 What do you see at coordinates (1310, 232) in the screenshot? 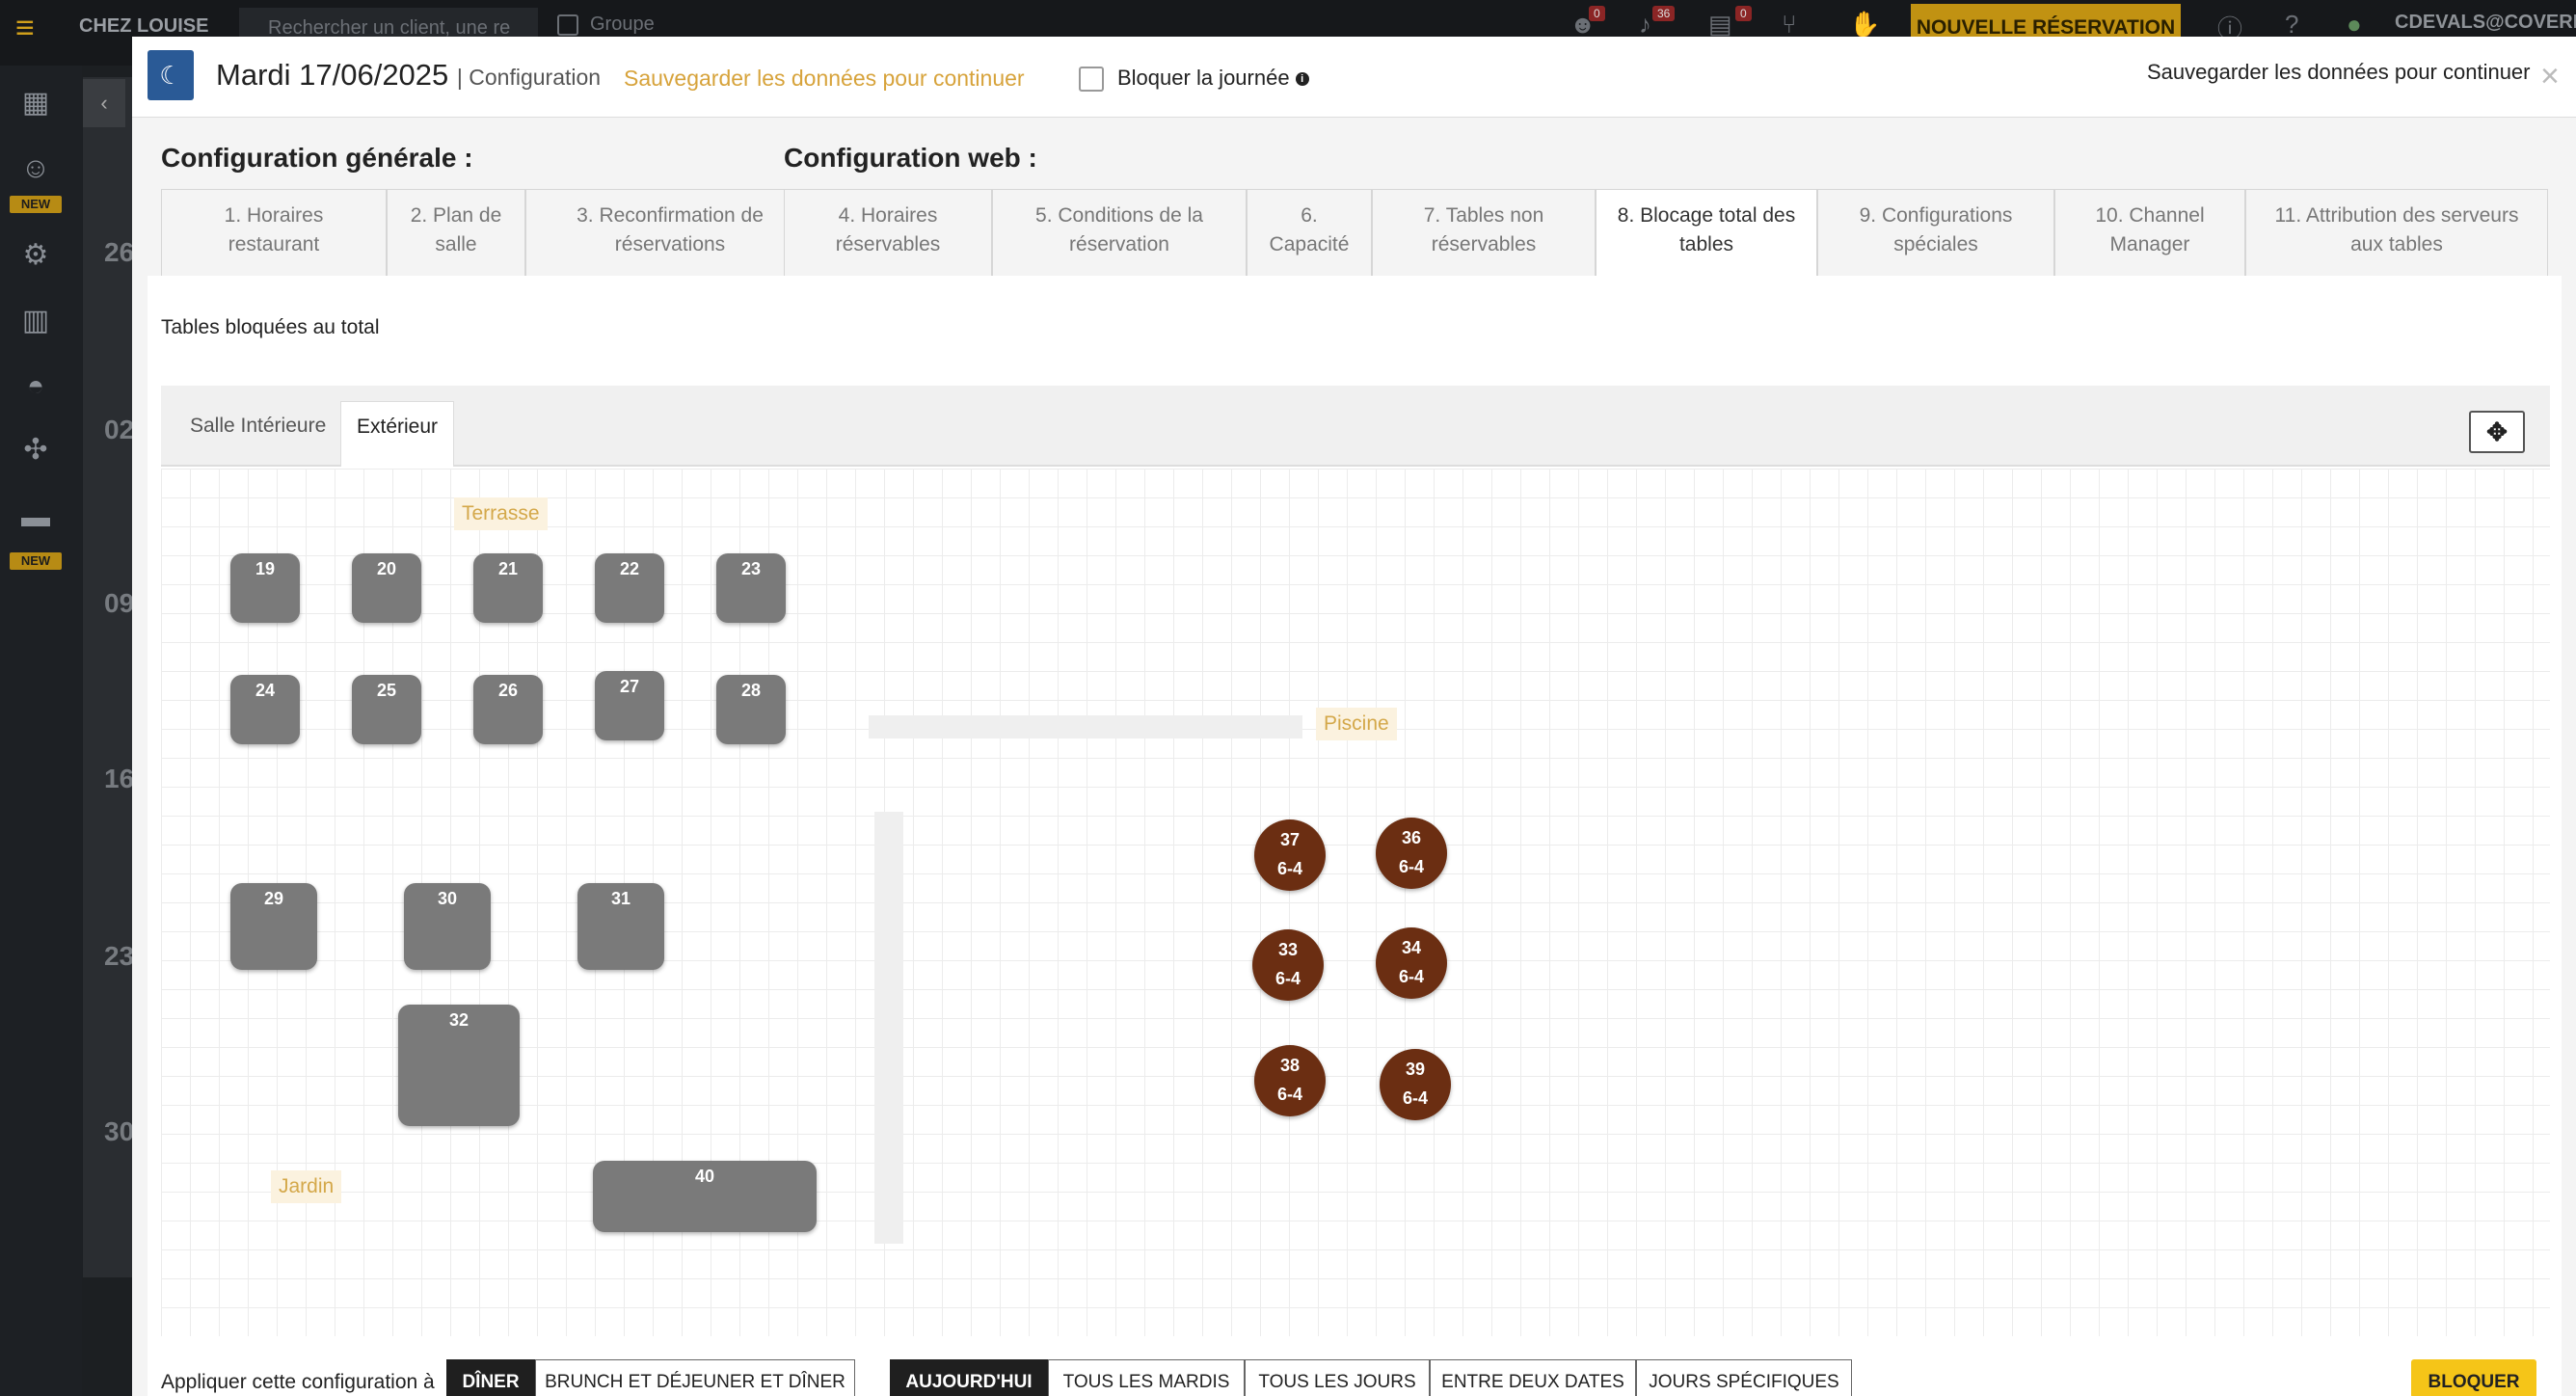
I see `tab-capacity: 6. Capacité` at bounding box center [1310, 232].